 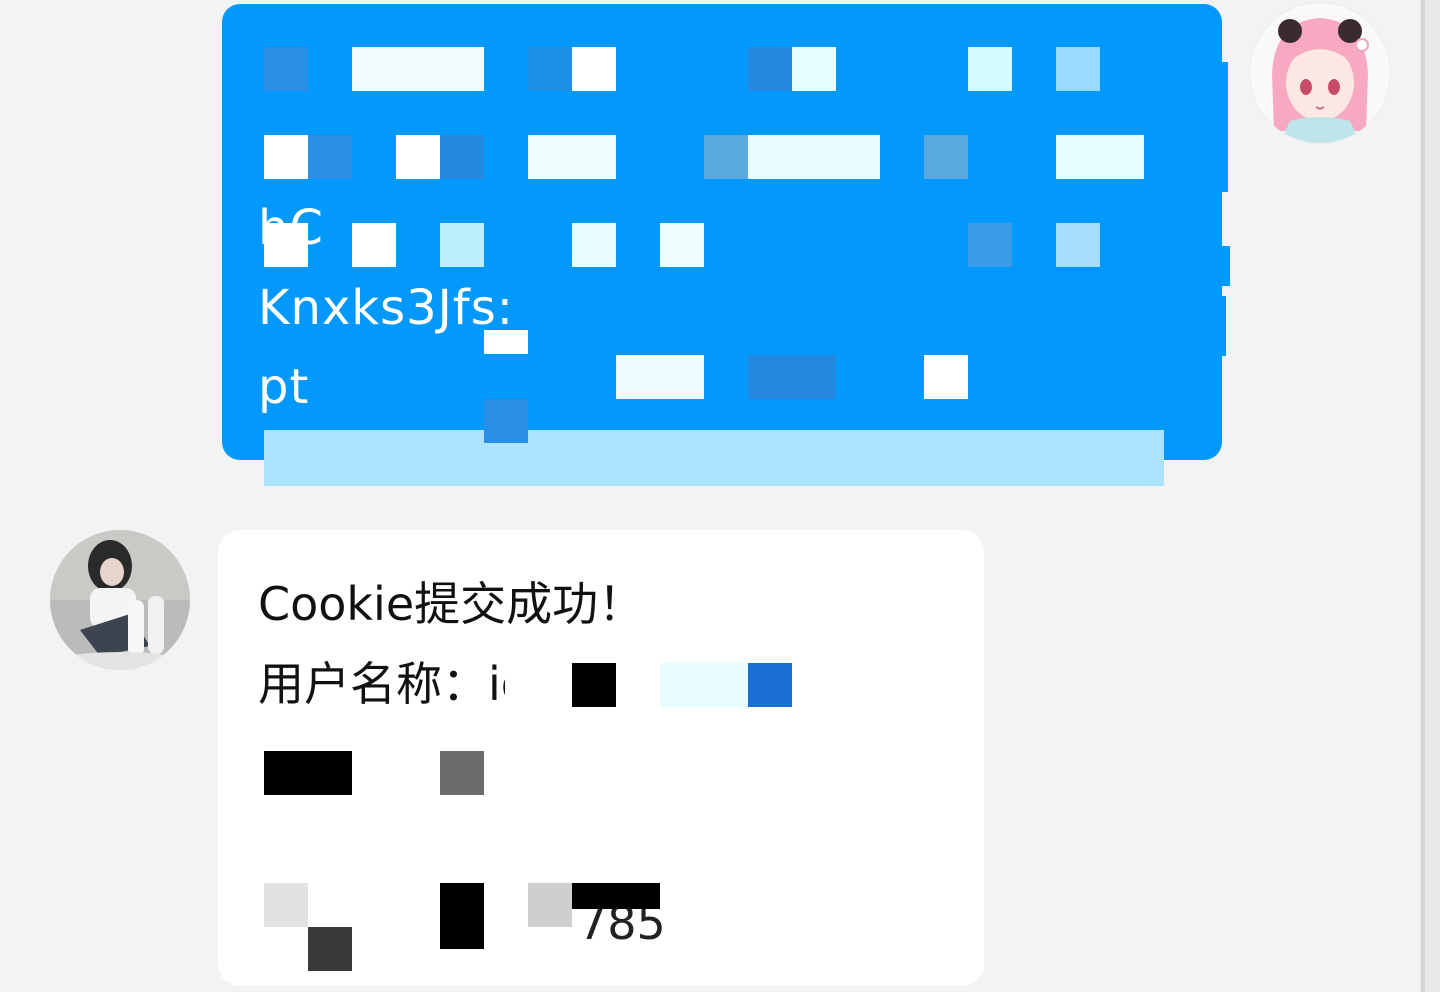 I want to click on incoming-title: Cookie提交成功！, so click(x=451, y=604).